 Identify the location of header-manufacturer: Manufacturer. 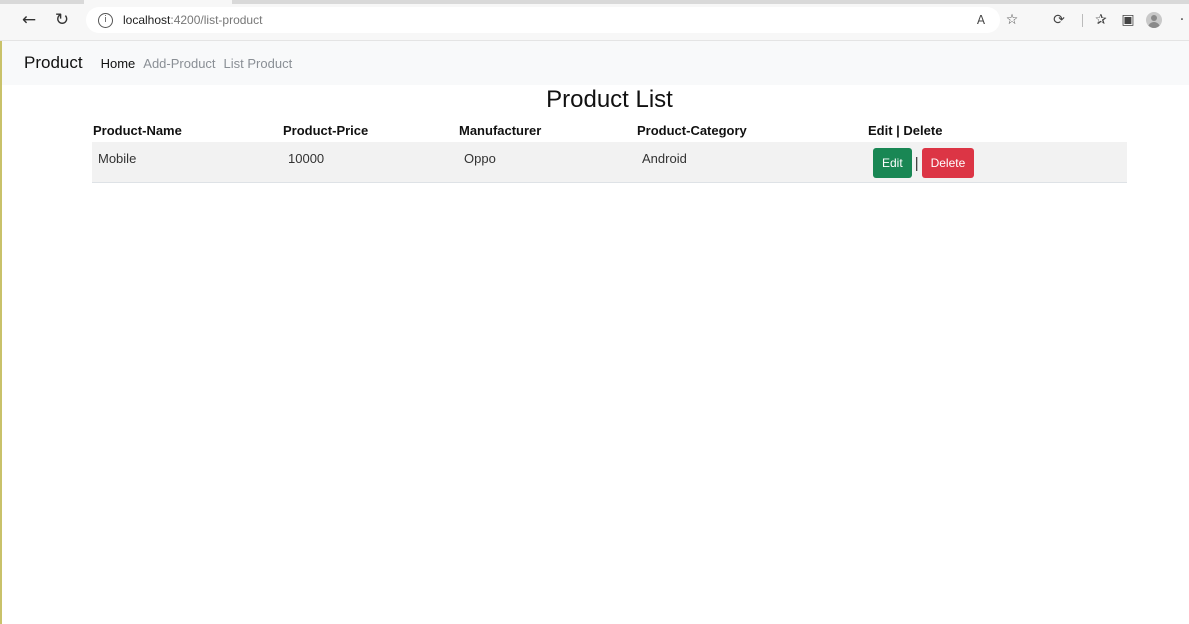
(500, 130).